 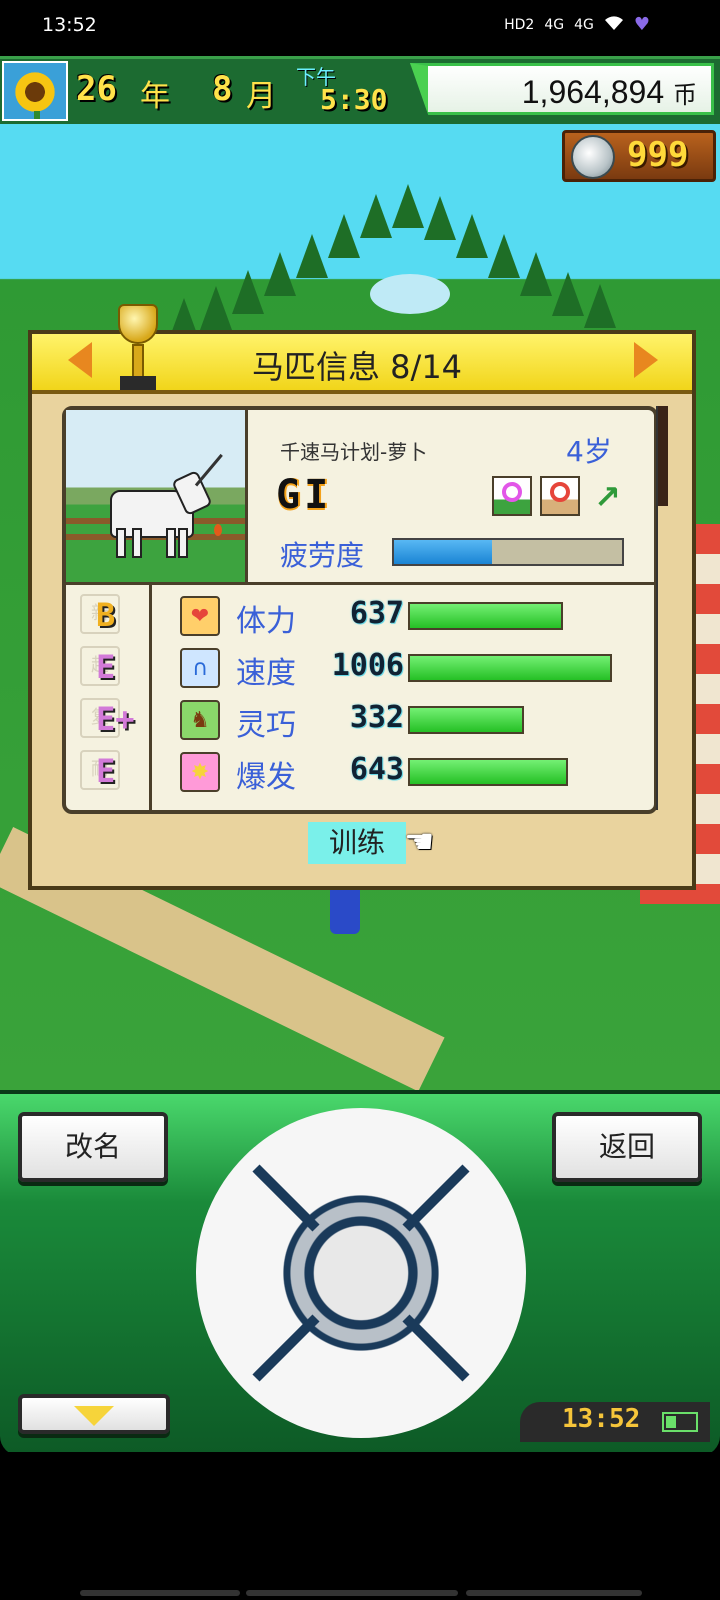 What do you see at coordinates (376, 769) in the screenshot?
I see `stat-value: 643` at bounding box center [376, 769].